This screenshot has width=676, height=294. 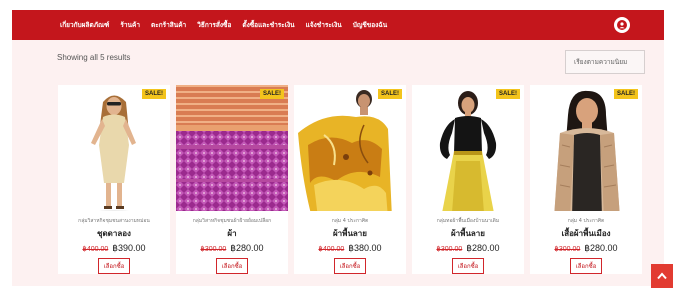 I want to click on sale-price: ฿390.00, so click(x=129, y=248).